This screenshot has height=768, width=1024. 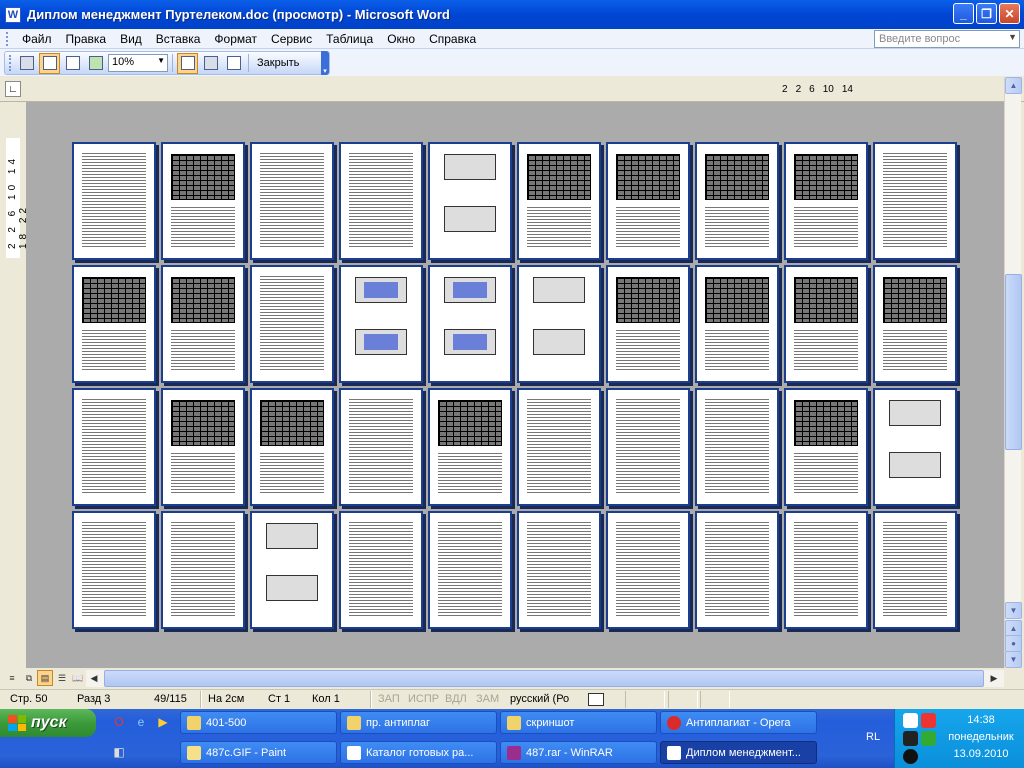 What do you see at coordinates (258, 722) in the screenshot?
I see `taskbar-task-folder-401-500: 401-500` at bounding box center [258, 722].